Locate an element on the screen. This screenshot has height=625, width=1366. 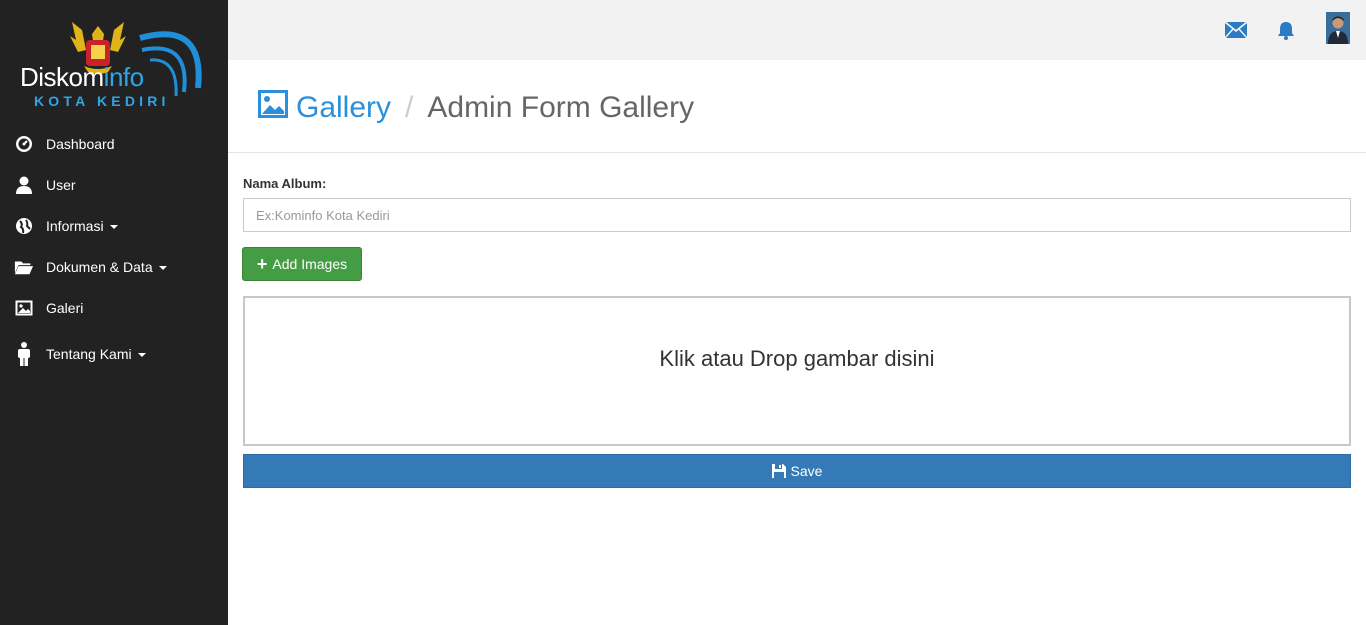
floppy-disk-icon is located at coordinates (778, 471).